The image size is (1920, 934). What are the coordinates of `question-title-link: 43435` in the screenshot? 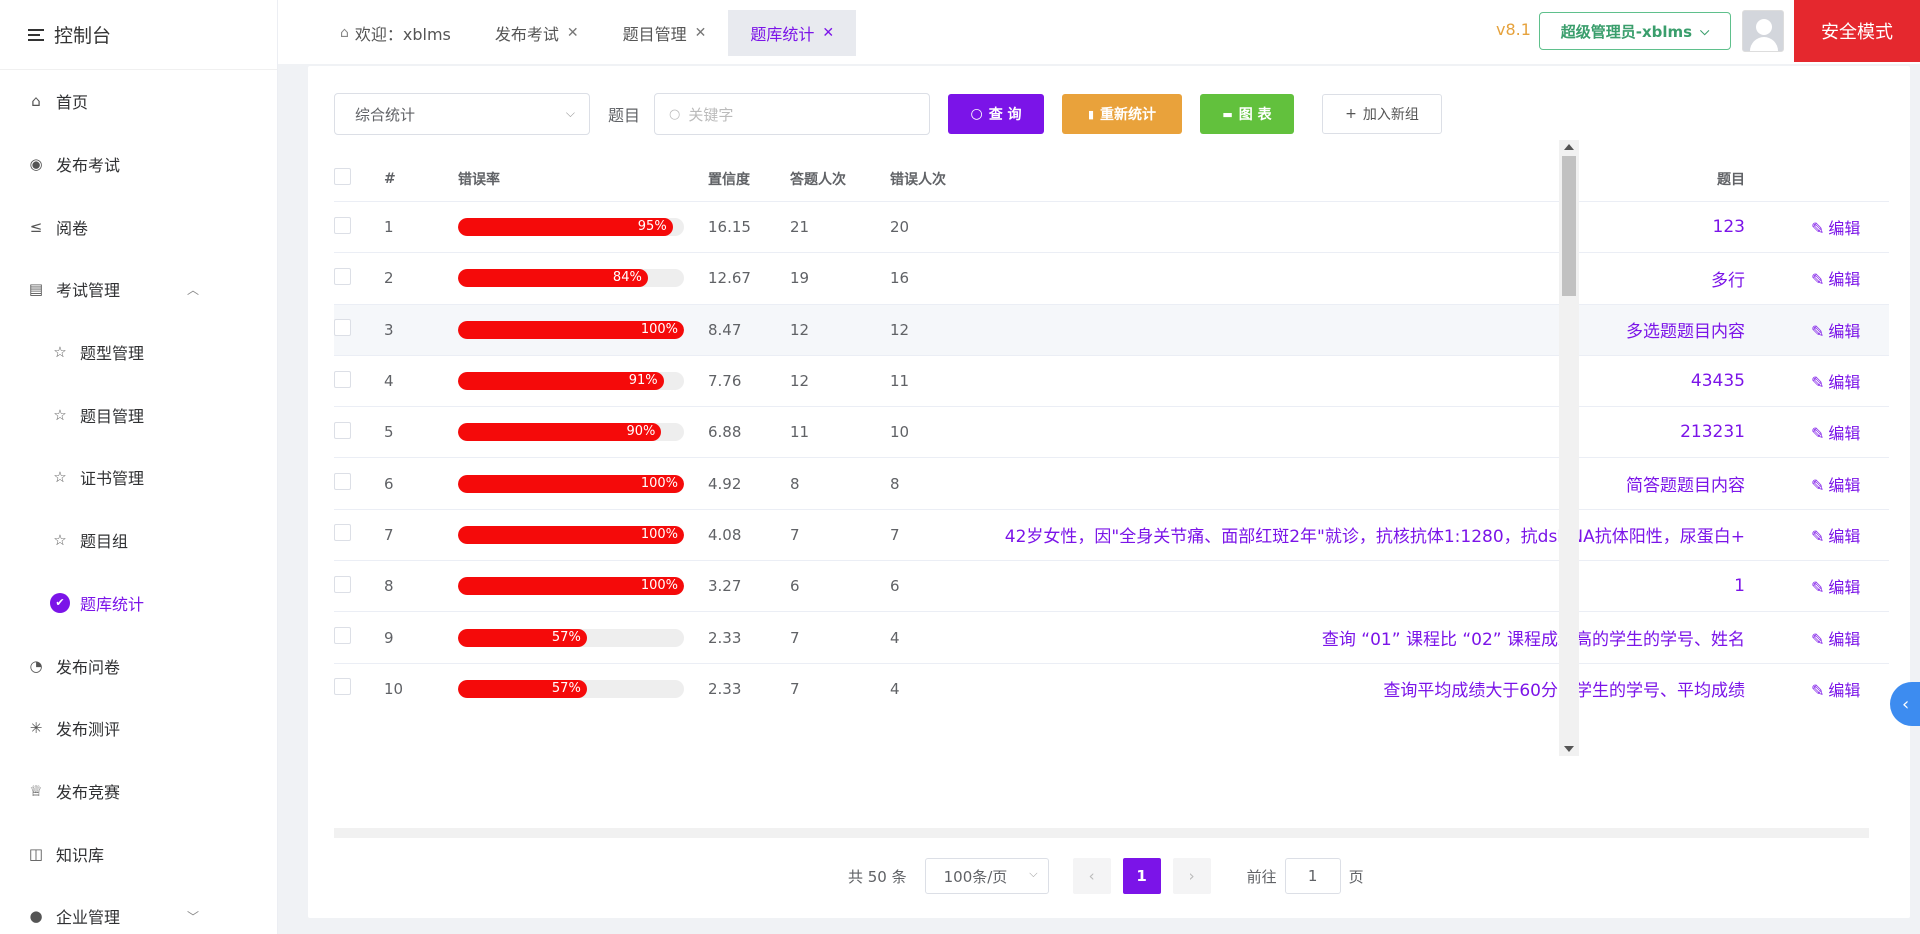 It's located at (1357, 381).